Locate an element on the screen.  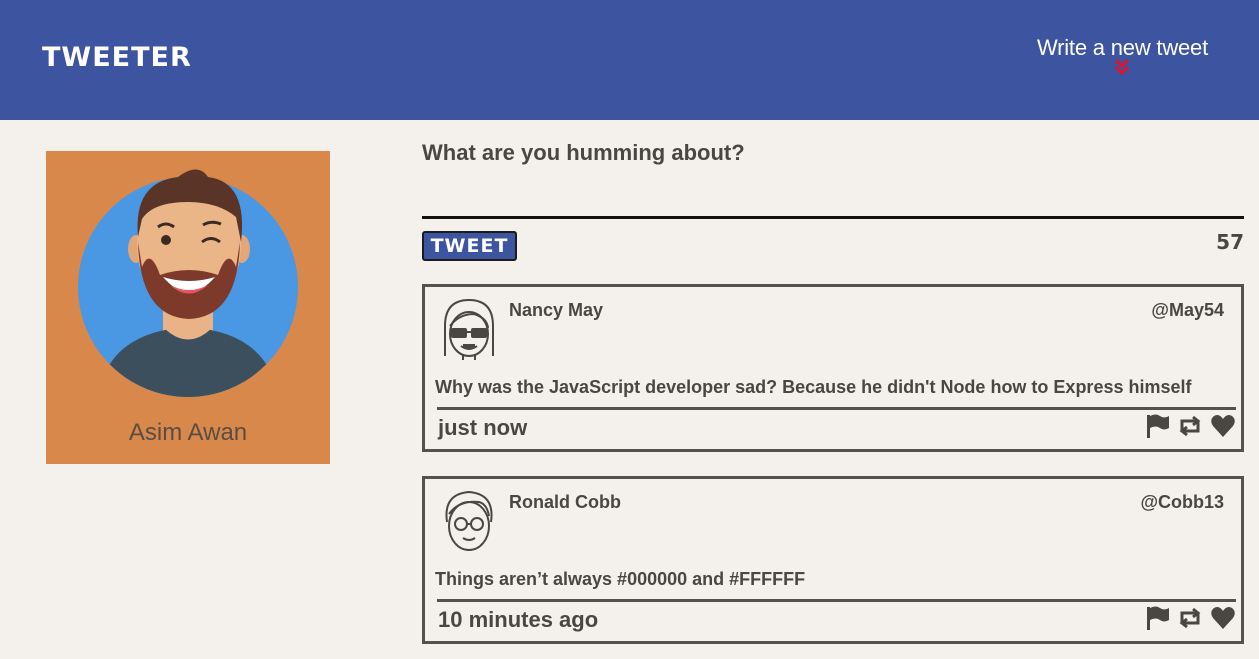
profile-name: Asim Awan is located at coordinates (188, 432).